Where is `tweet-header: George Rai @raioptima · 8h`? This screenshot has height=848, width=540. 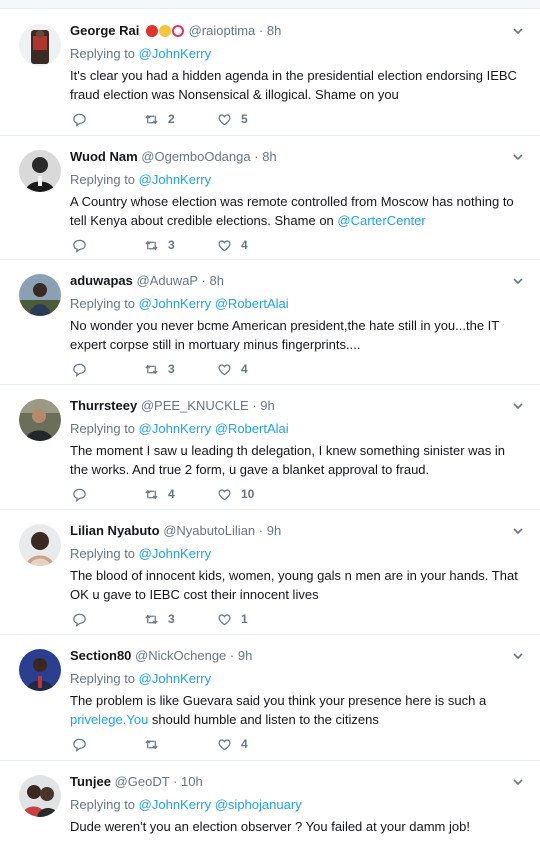
tweet-header: George Rai @raioptima · 8h is located at coordinates (175, 32).